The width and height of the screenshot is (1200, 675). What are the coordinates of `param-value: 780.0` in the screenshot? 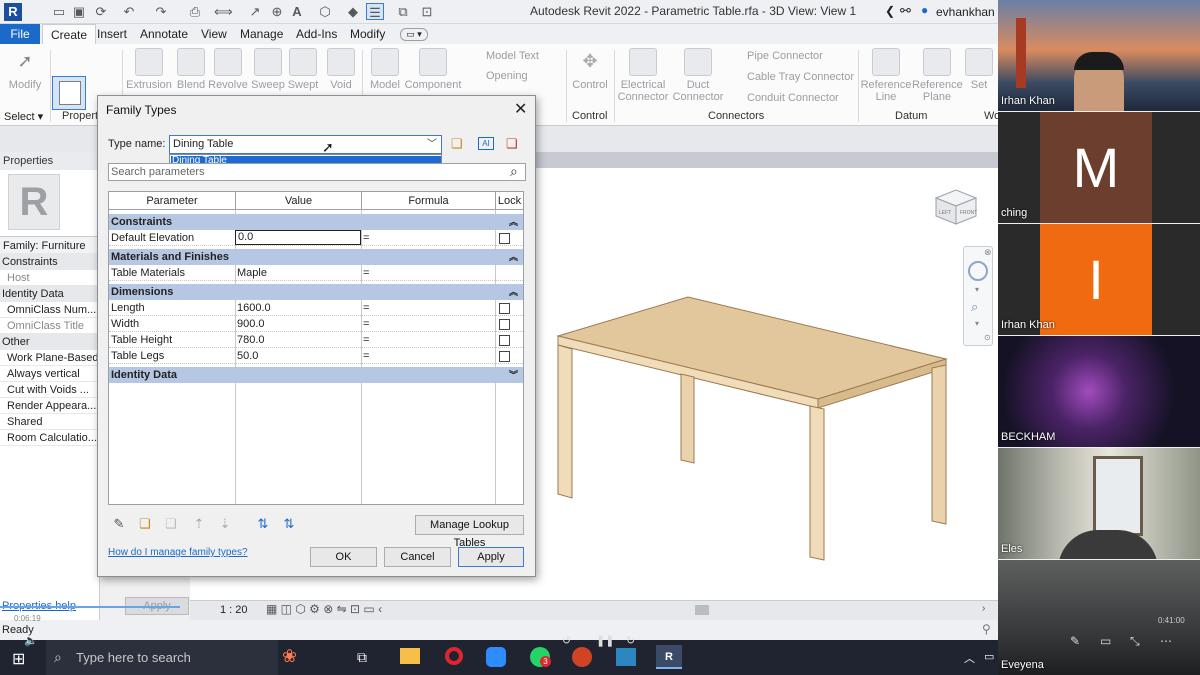 It's located at (251, 340).